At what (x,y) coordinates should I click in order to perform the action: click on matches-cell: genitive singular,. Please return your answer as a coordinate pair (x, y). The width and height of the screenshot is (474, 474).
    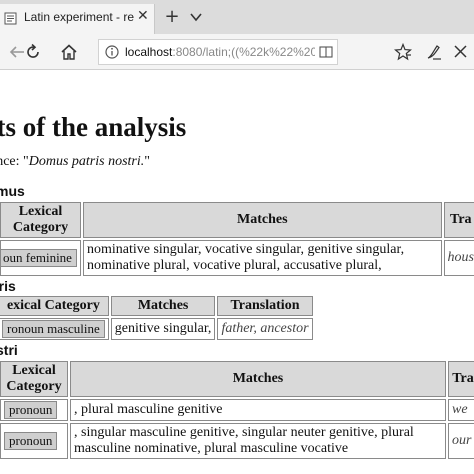
    Looking at the image, I should click on (163, 329).